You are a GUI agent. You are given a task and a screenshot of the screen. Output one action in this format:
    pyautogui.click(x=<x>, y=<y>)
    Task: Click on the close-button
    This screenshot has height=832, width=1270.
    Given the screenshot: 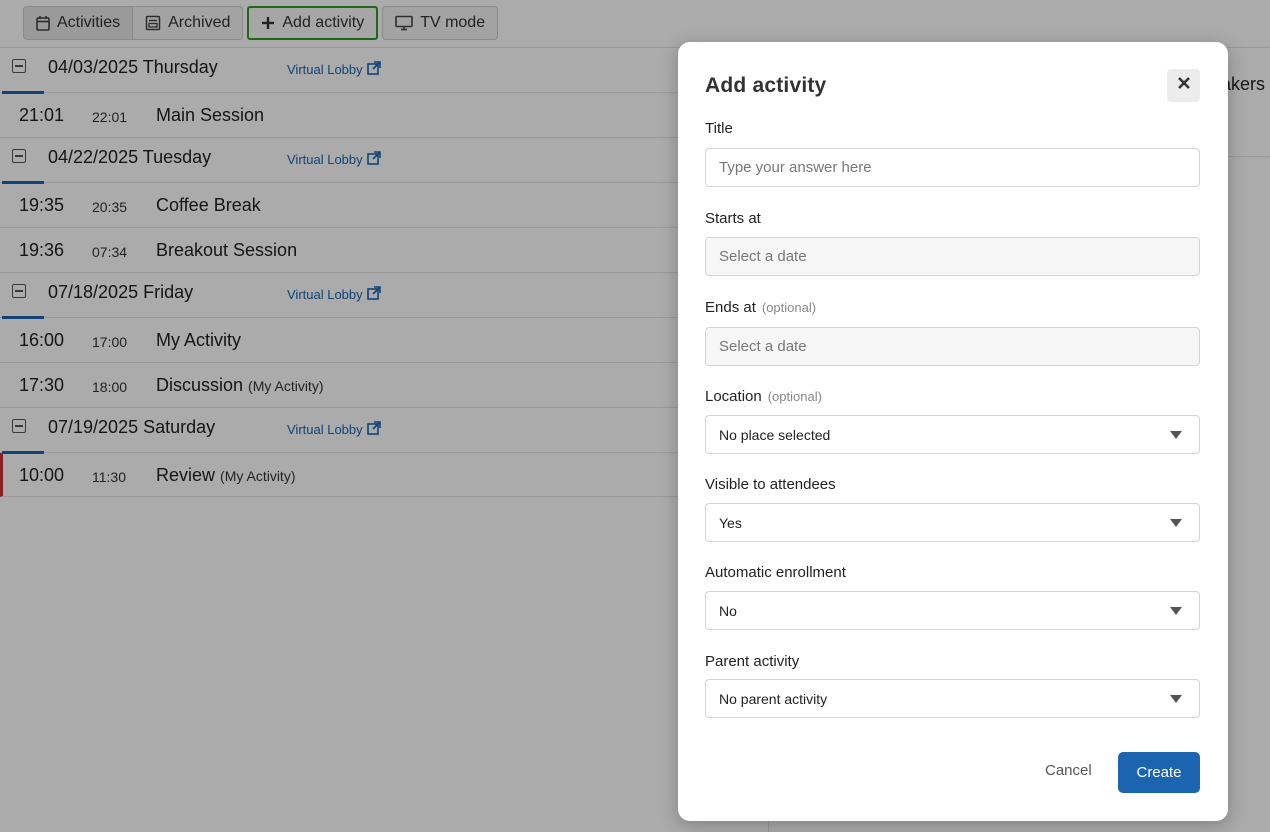 What is the action you would take?
    pyautogui.click(x=1183, y=85)
    